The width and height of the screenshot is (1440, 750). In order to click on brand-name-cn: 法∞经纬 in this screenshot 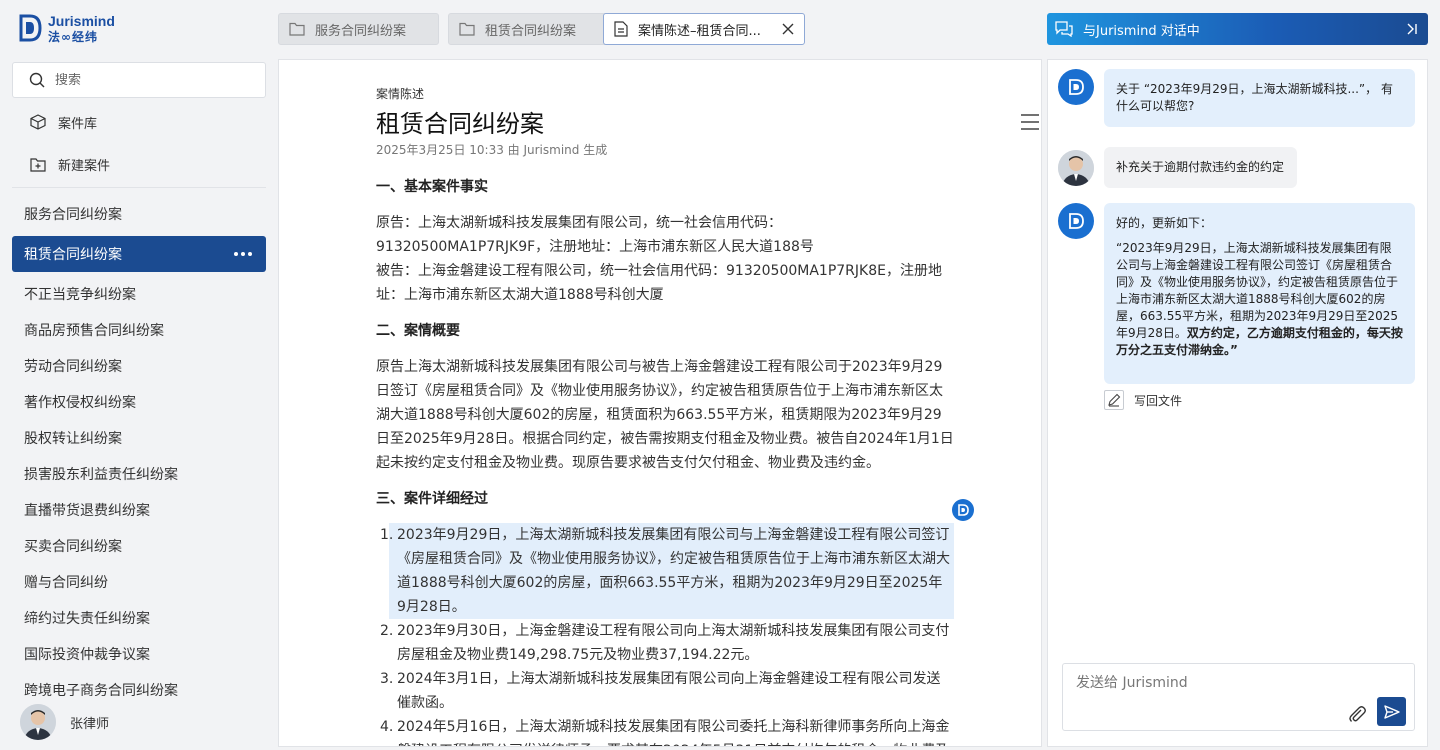, I will do `click(73, 36)`.